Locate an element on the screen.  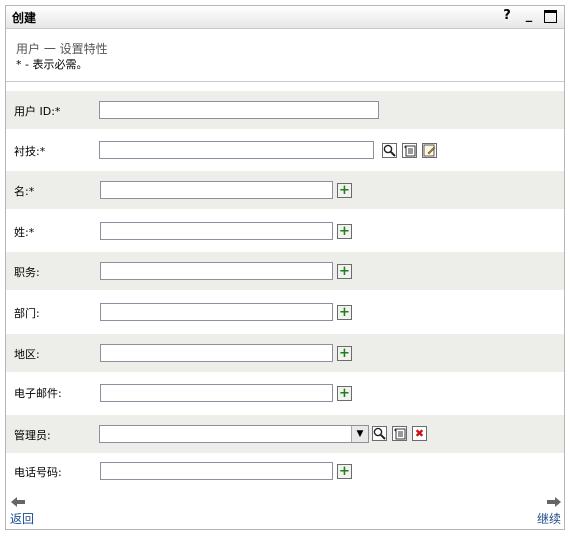
add-email-button: + is located at coordinates (344, 393).